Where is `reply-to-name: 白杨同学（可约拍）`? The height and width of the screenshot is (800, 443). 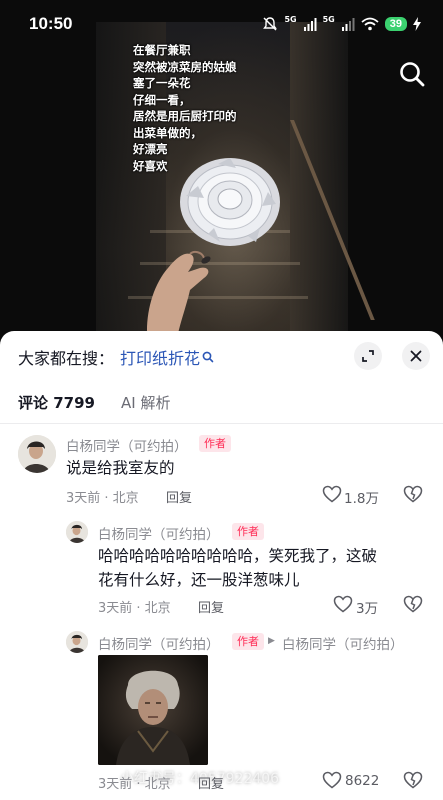 reply-to-name: 白杨同学（可约拍） is located at coordinates (343, 643).